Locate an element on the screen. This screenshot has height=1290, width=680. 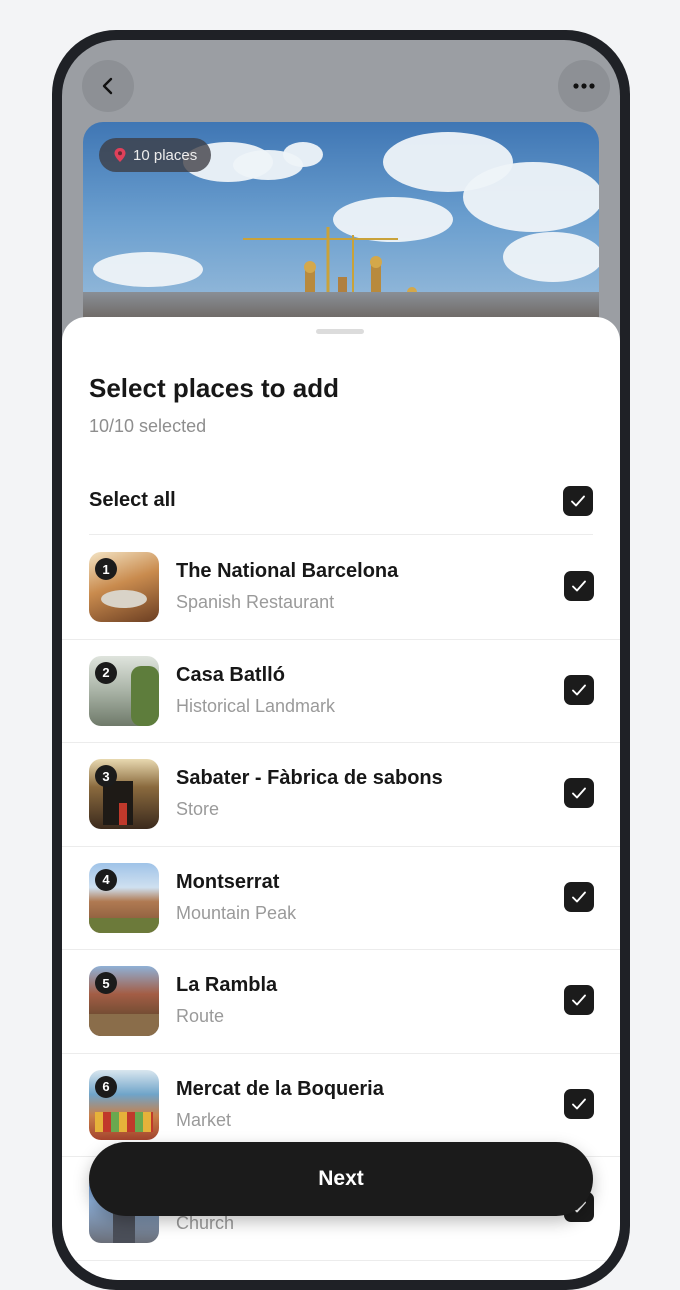
places-count-badge: 10 places is located at coordinates (155, 155).